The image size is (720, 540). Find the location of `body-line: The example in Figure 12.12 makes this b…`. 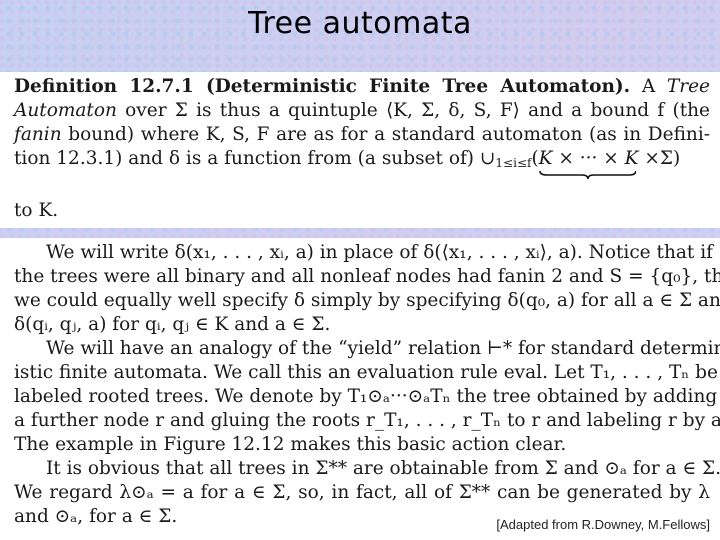

body-line: The example in Figure 12.12 makes this b… is located at coordinates (290, 444).